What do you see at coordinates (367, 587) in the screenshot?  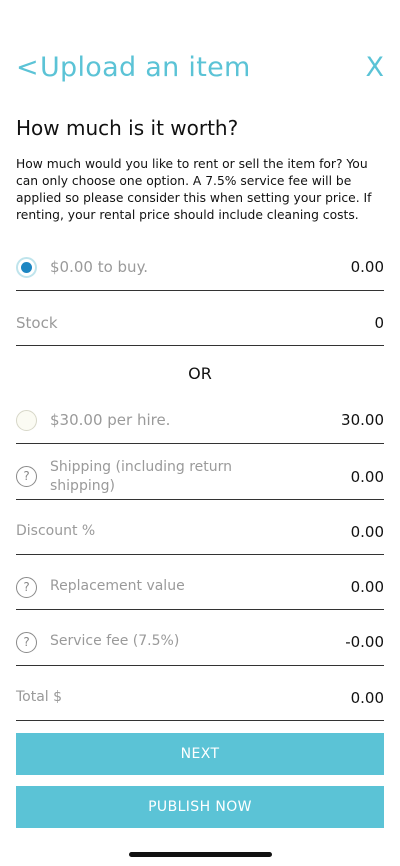 I see `replacement-value-input: 0.00` at bounding box center [367, 587].